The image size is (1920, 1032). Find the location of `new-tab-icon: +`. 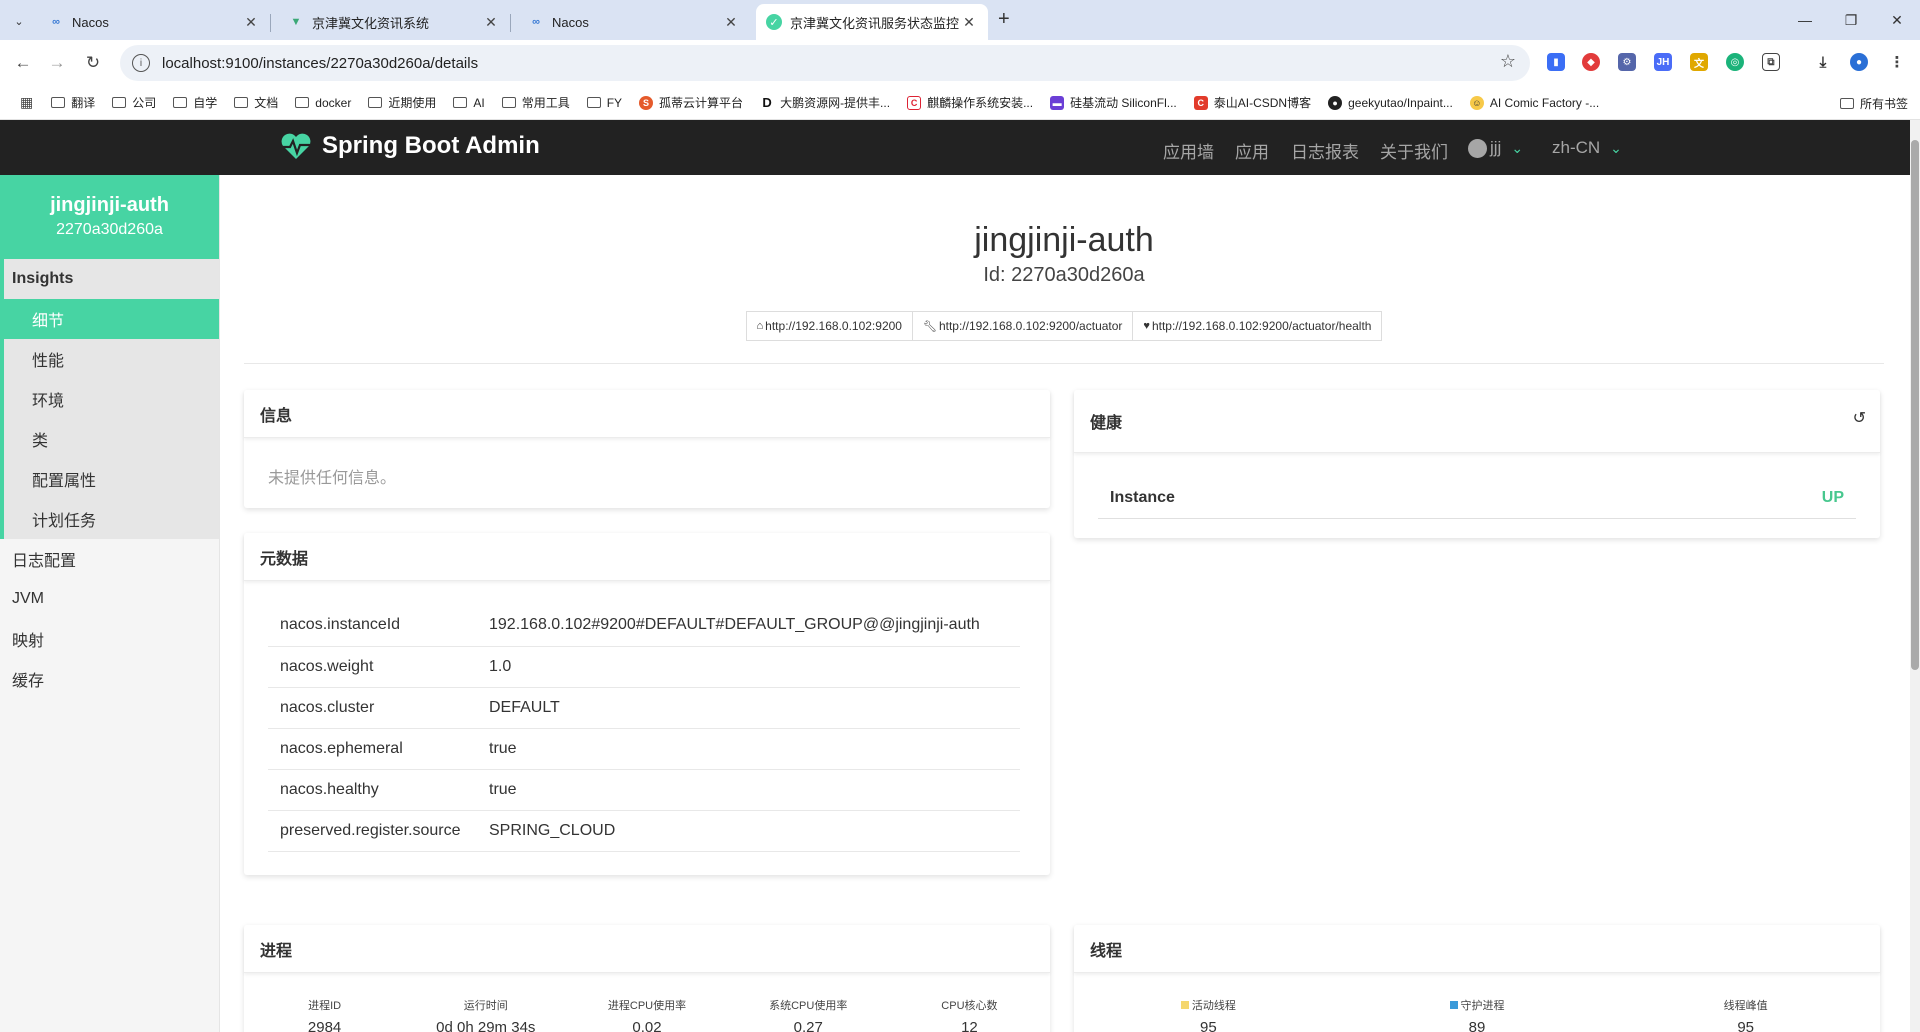

new-tab-icon: + is located at coordinates (1004, 19).